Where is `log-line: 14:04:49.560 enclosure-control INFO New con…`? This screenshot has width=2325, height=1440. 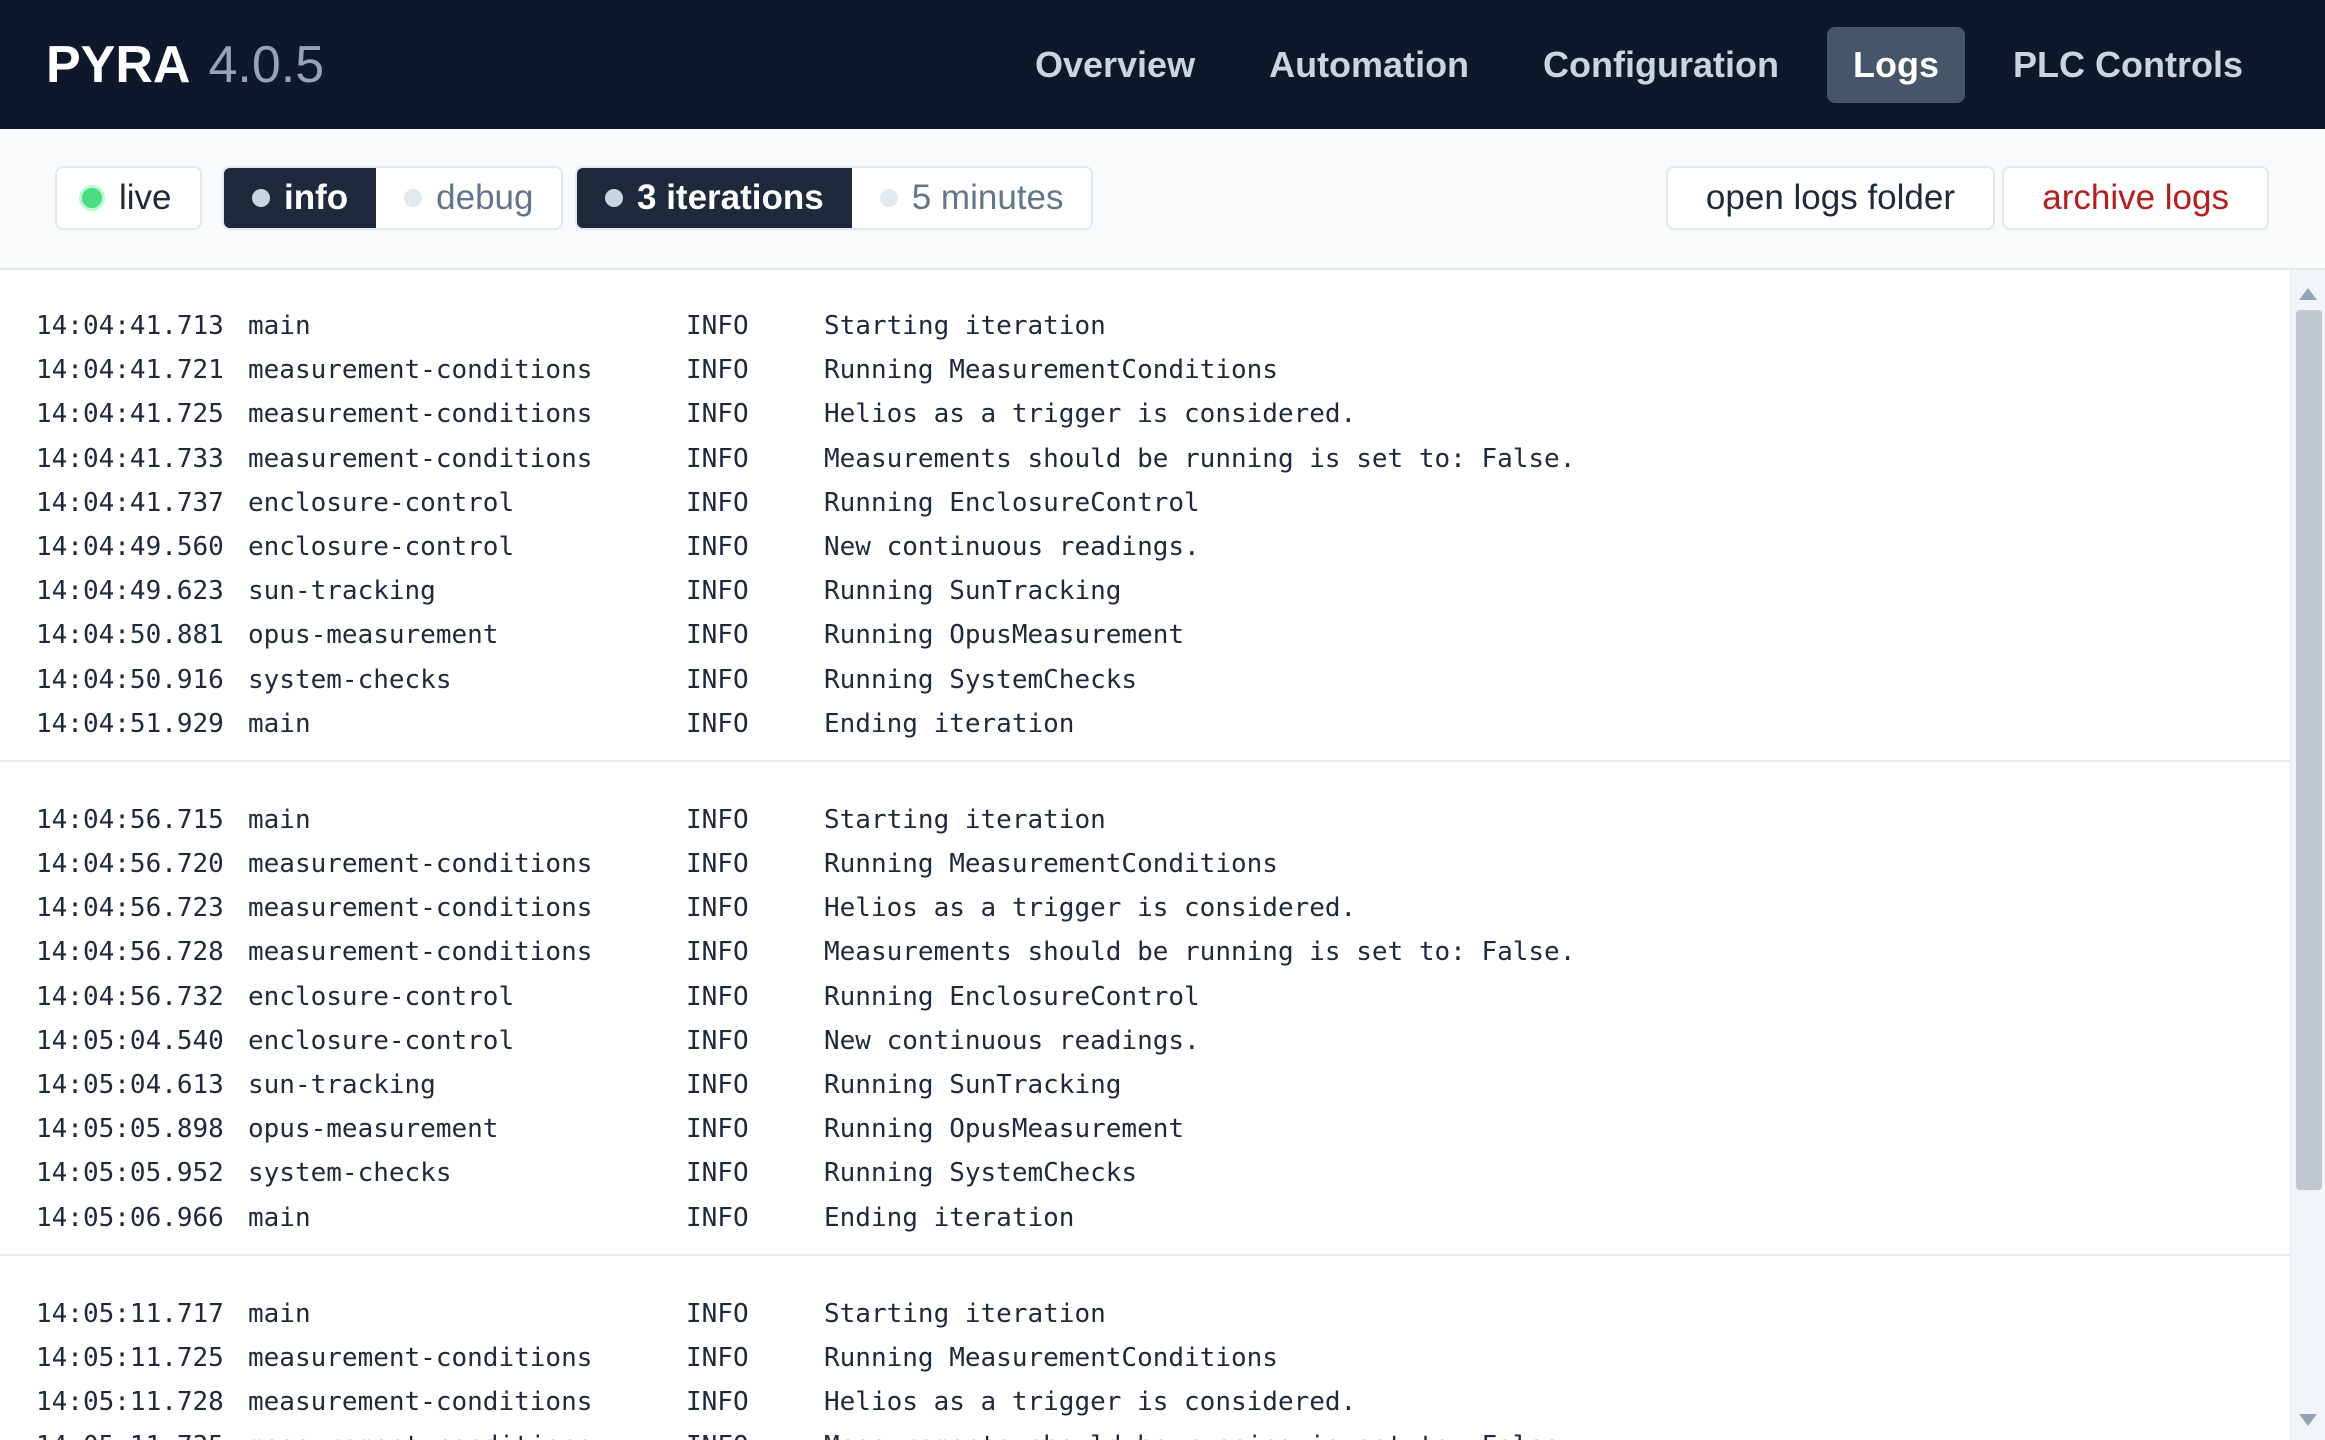
log-line: 14:04:49.560 enclosure-control INFO New con… is located at coordinates (1145, 547).